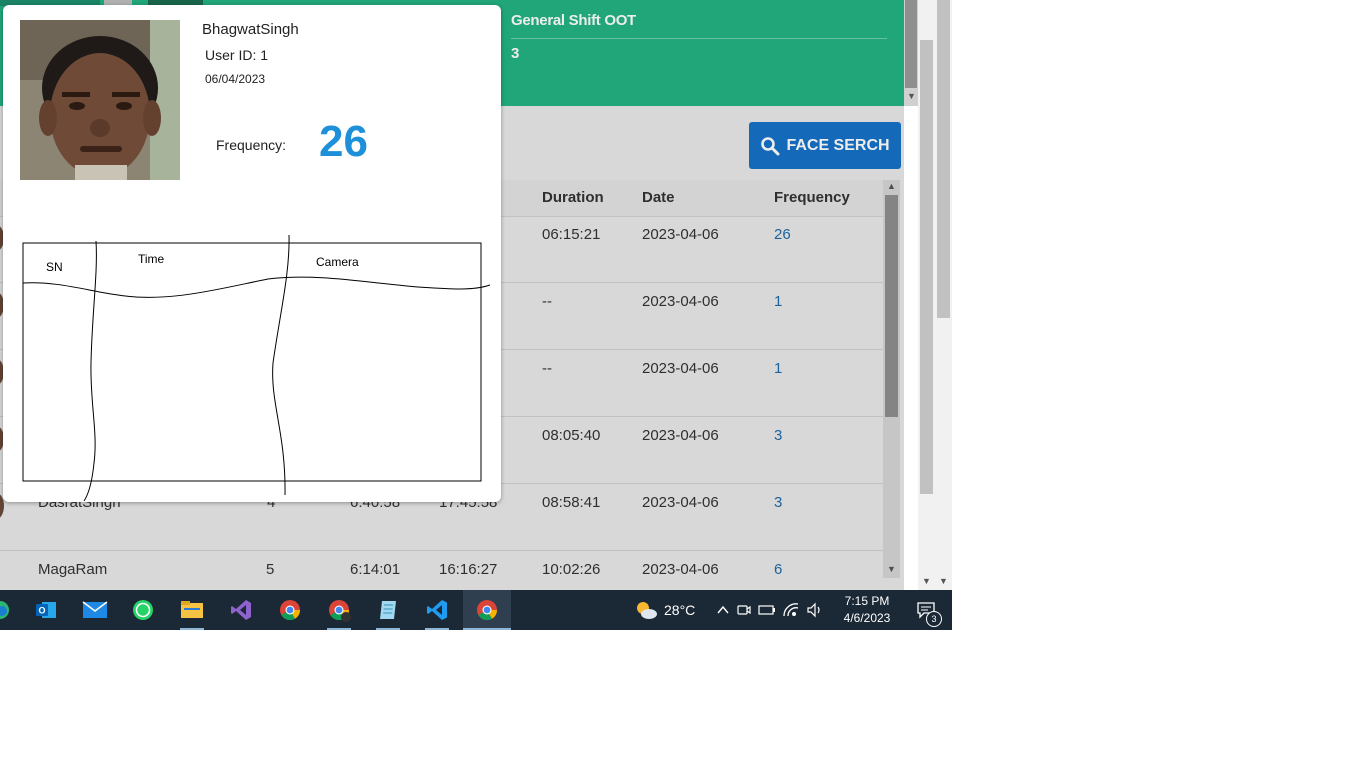  Describe the element at coordinates (926, 610) in the screenshot. I see `notification-center-button: 3` at that location.